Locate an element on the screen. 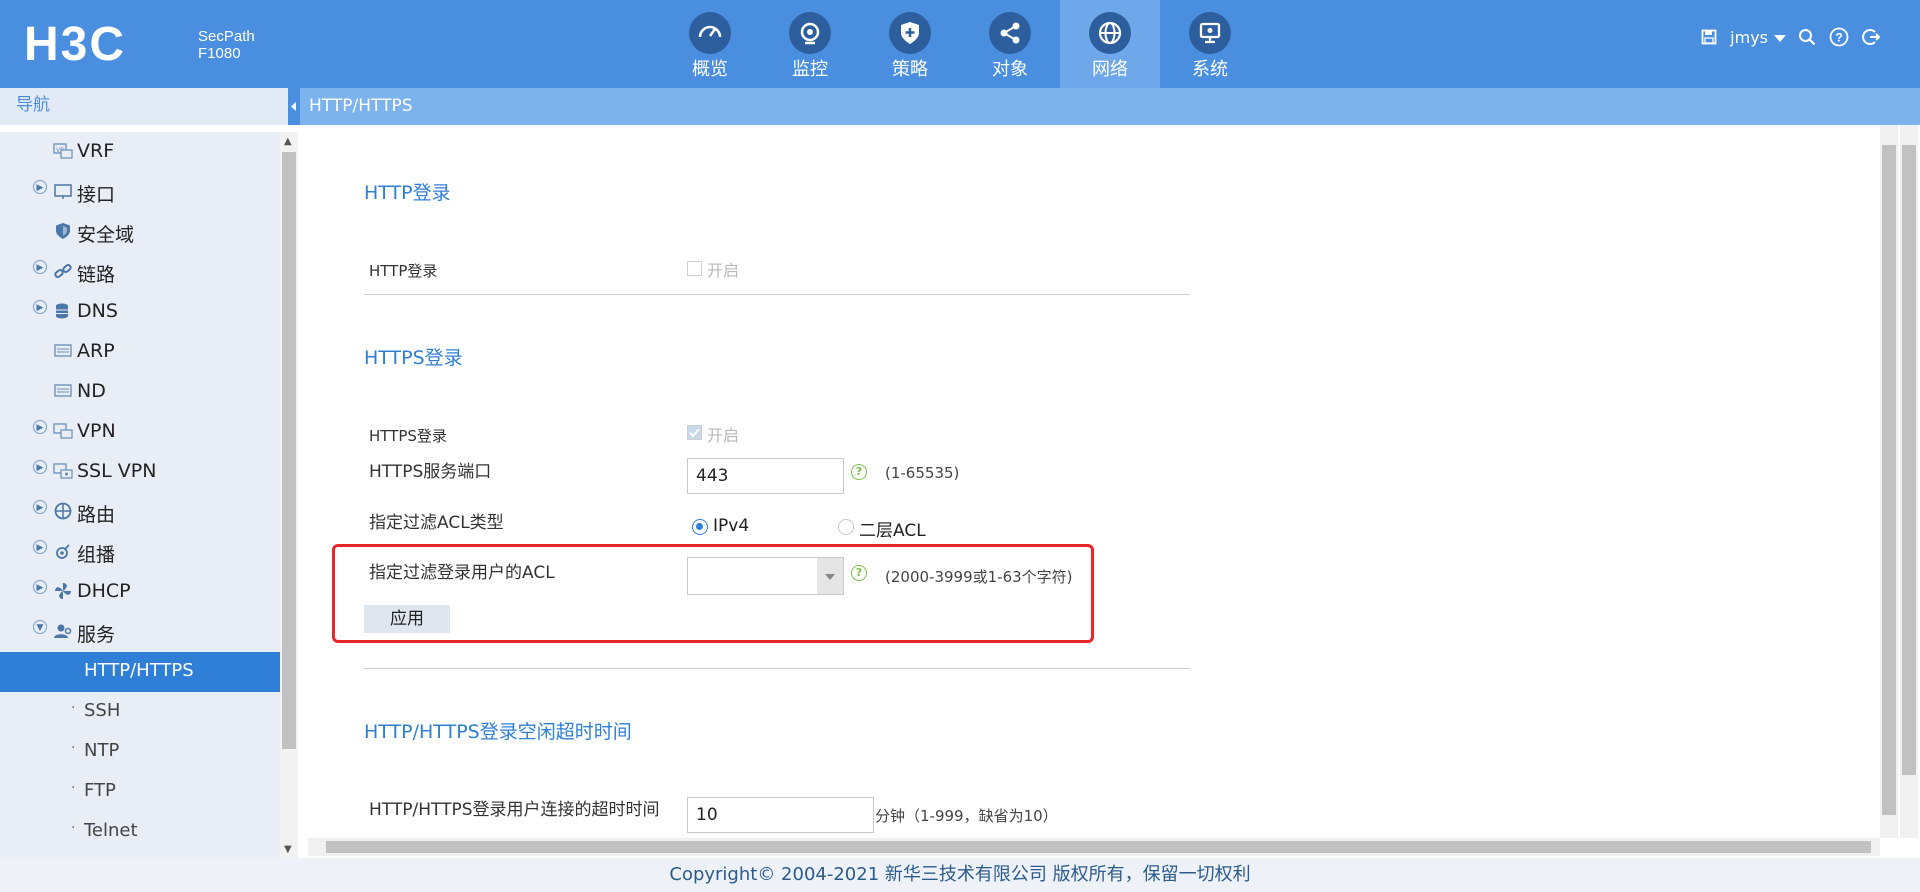 This screenshot has width=1920, height=892. sidebar-item-dhcp: ▶ DHCP is located at coordinates (140, 592).